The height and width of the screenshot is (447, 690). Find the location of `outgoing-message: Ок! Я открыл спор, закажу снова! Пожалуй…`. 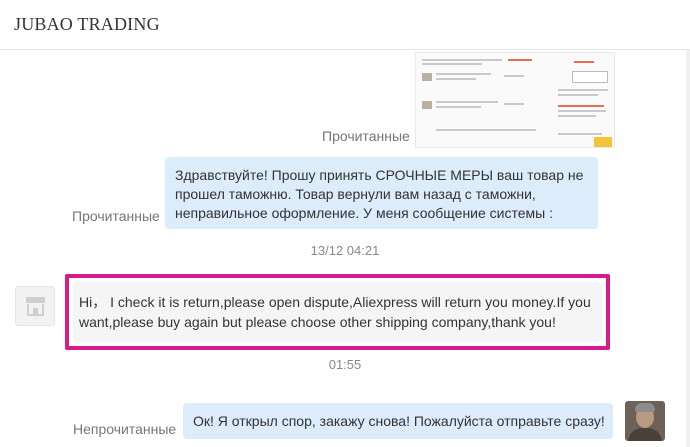

outgoing-message: Ок! Я открыл спор, закажу снова! Пожалуй… is located at coordinates (398, 421).